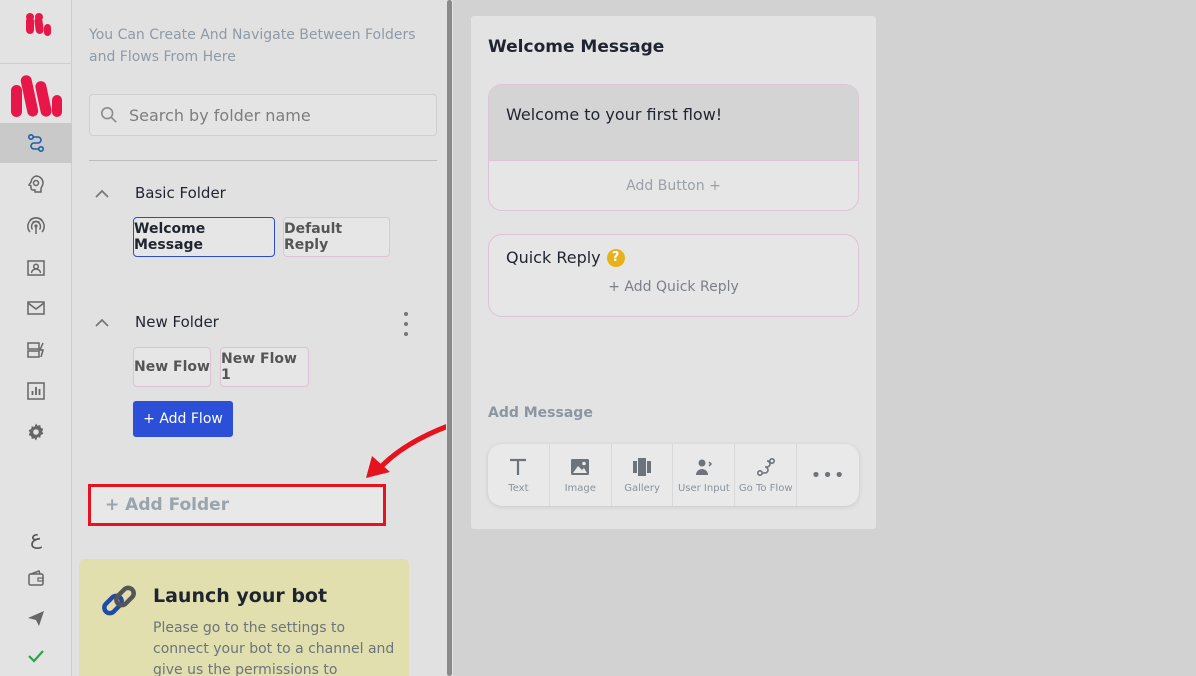 This screenshot has width=1196, height=676. Describe the element at coordinates (673, 185) in the screenshot. I see `add-button: Add Button +` at that location.